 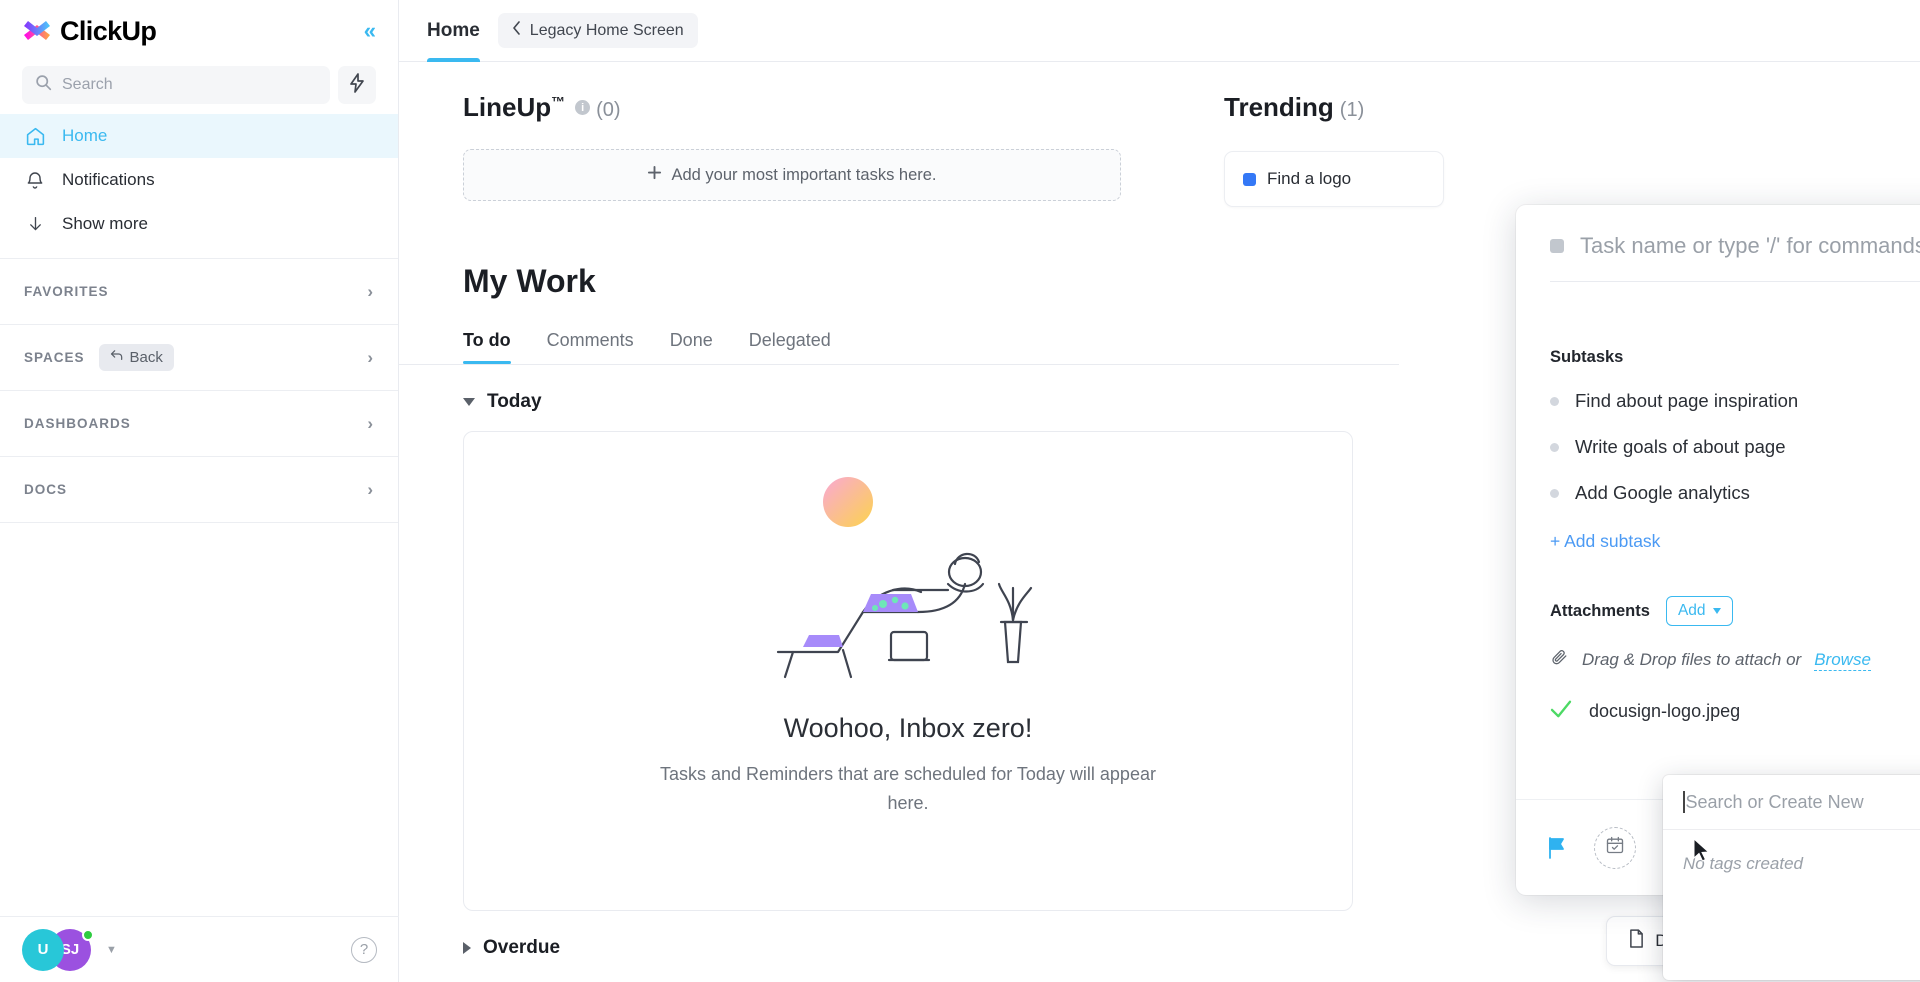 I want to click on task-name-input: Task name or type '/' for commands, so click(x=1750, y=246).